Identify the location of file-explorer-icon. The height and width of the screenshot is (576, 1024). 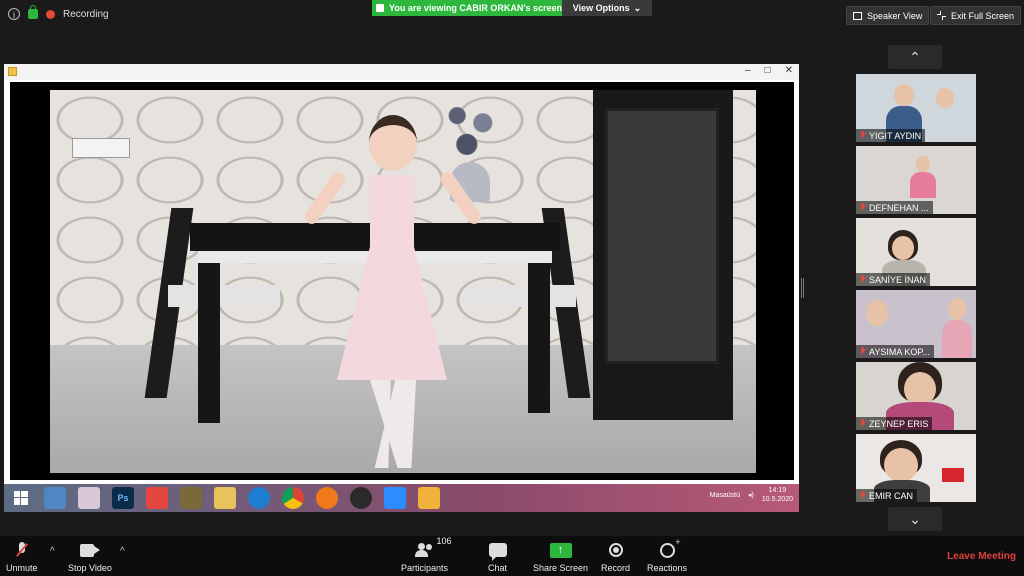
(225, 498).